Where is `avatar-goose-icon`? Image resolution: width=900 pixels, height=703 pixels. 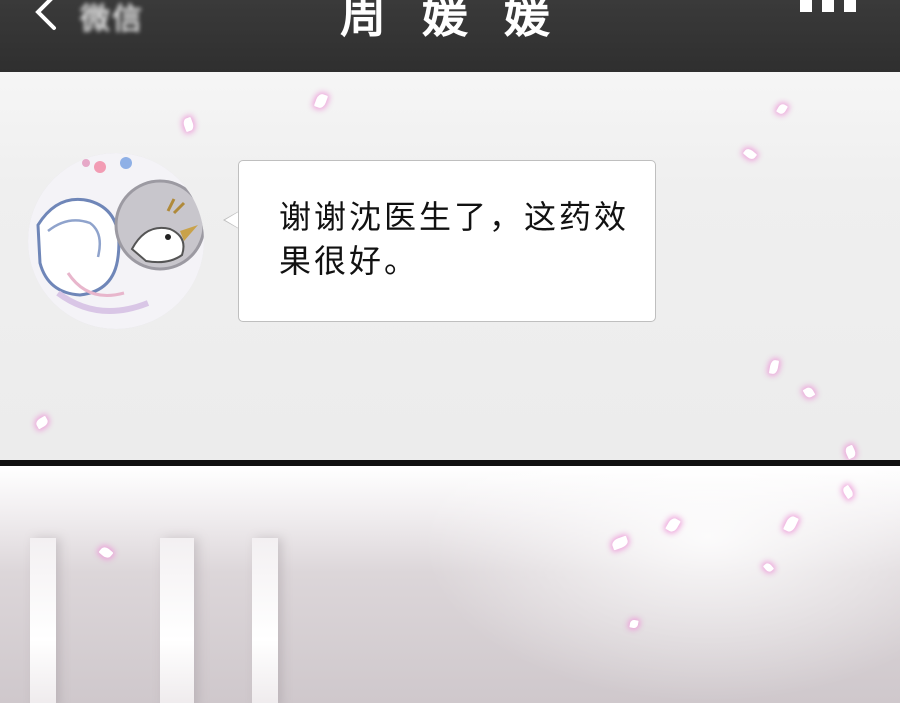
avatar-goose-icon is located at coordinates (116, 241).